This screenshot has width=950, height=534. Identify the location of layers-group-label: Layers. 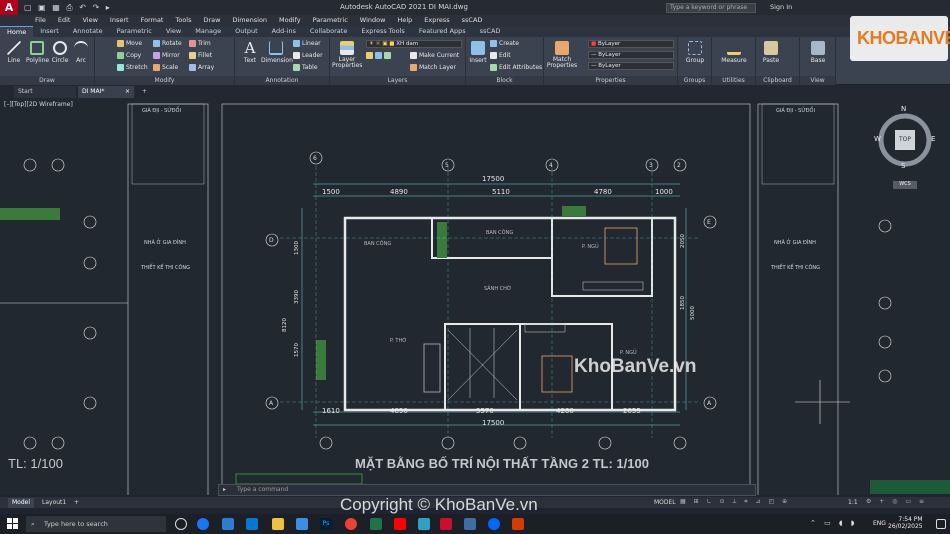
(397, 80).